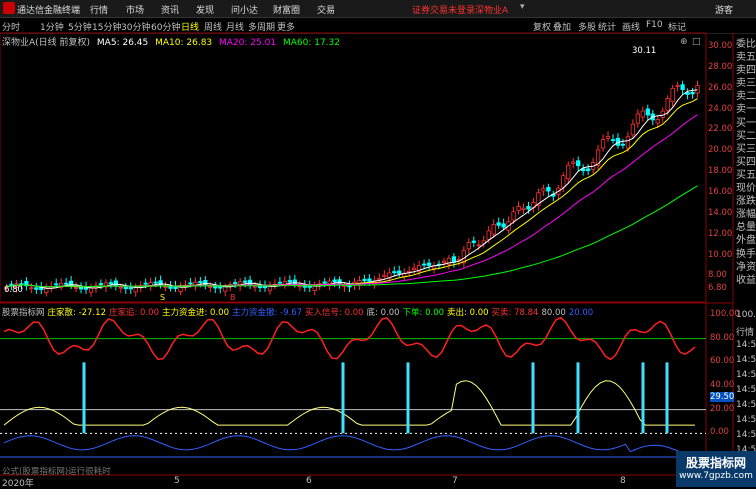  I want to click on side-item: 卖五, so click(746, 57).